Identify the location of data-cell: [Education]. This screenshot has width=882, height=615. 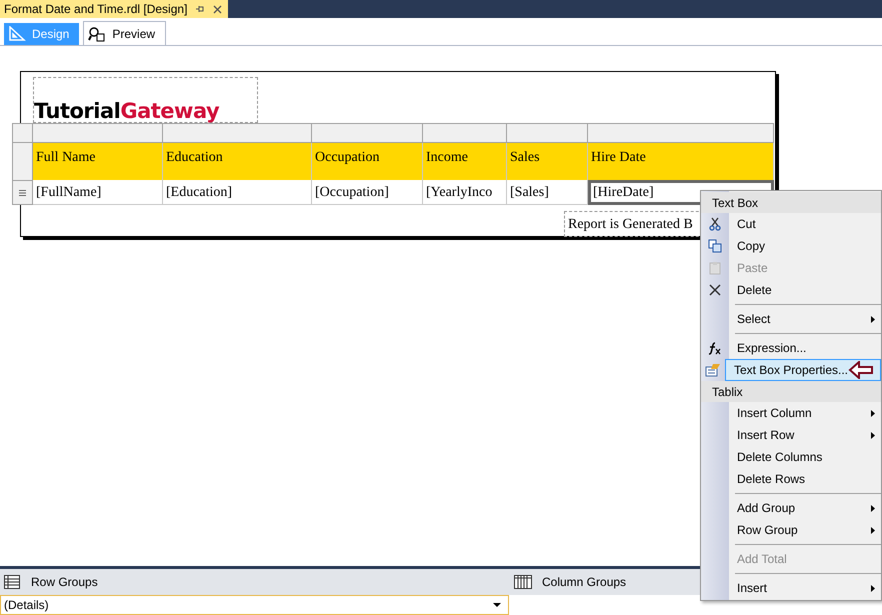
(237, 192).